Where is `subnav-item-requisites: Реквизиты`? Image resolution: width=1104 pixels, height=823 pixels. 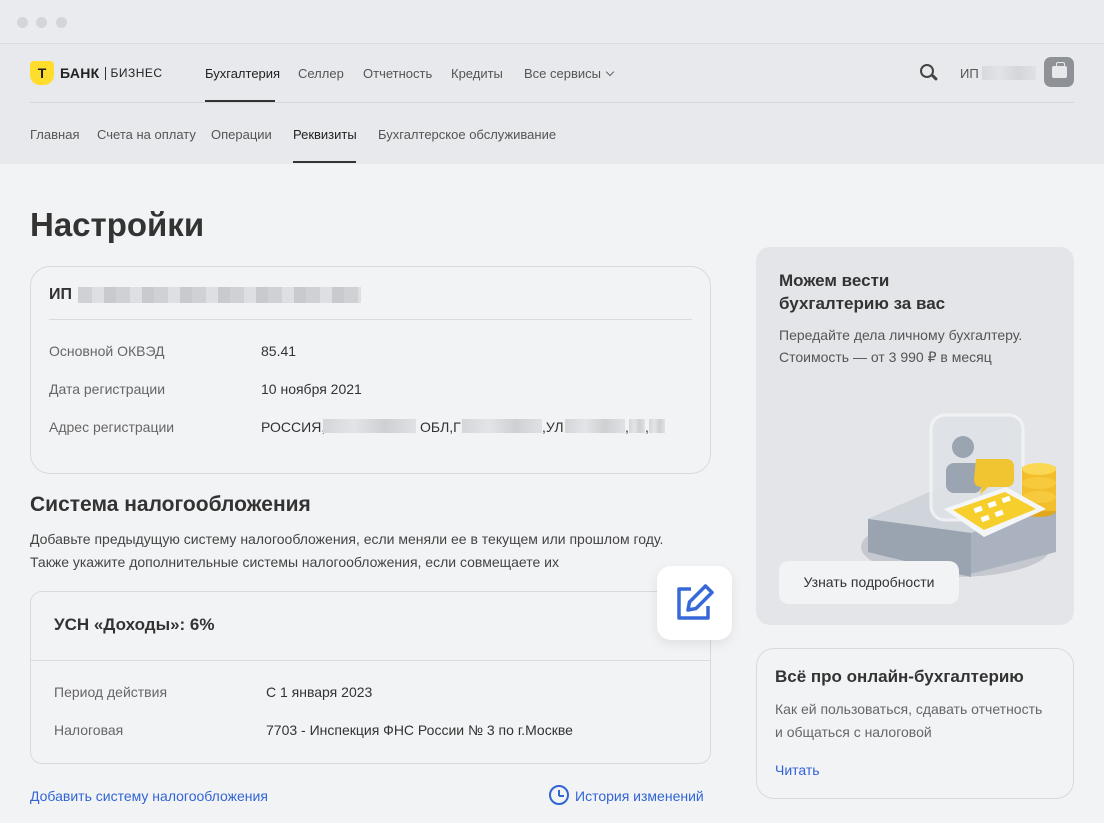
subnav-item-requisites: Реквизиты is located at coordinates (325, 134).